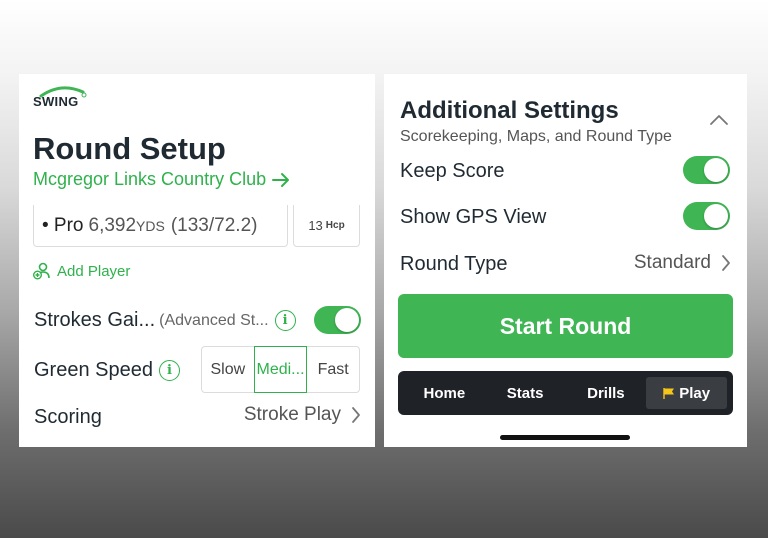 The height and width of the screenshot is (538, 768). I want to click on logo-text: SWING, so click(56, 101).